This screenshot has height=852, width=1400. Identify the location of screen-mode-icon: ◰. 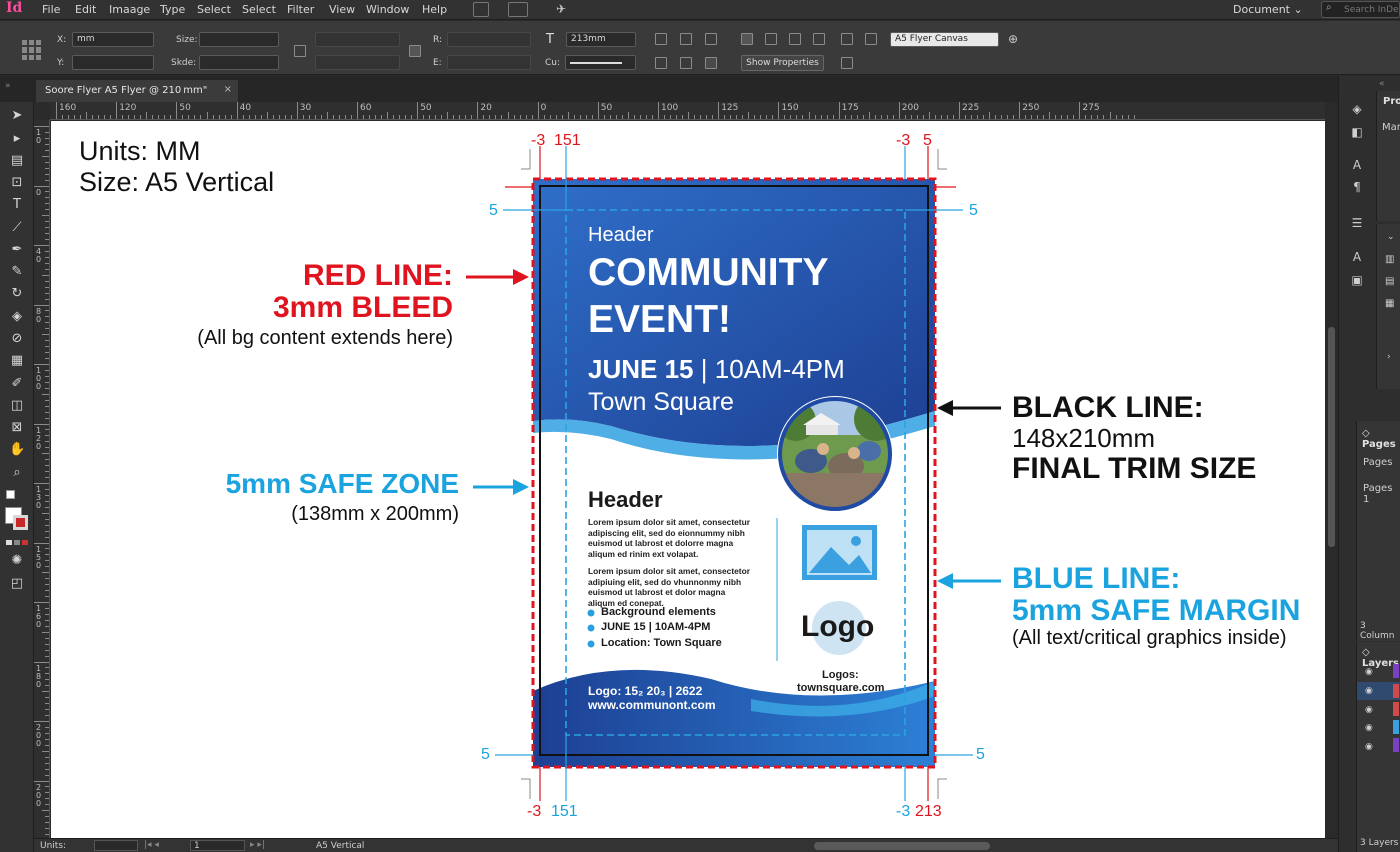
(17, 584).